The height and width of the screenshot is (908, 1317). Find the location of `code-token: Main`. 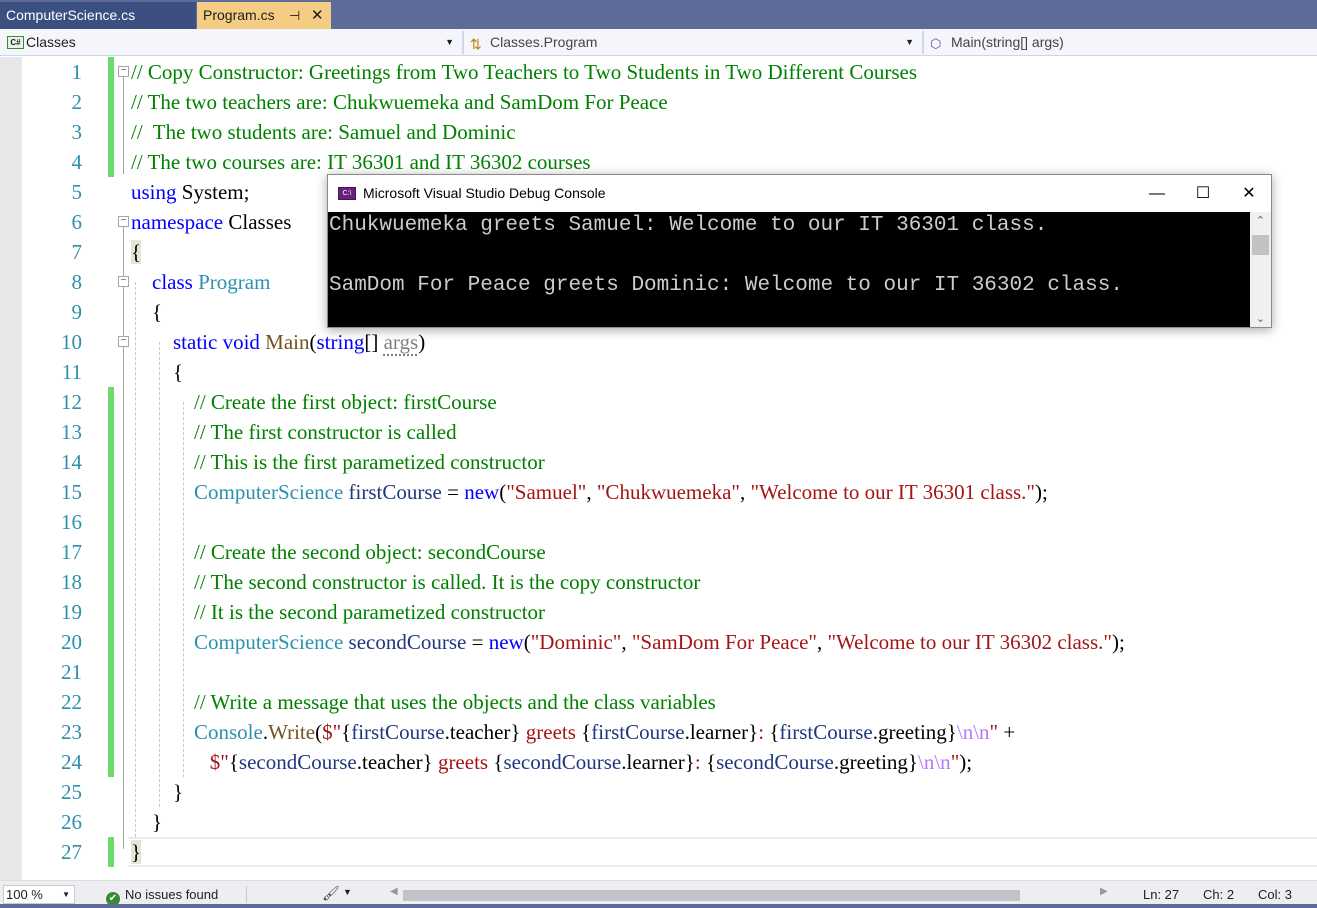

code-token: Main is located at coordinates (287, 342).